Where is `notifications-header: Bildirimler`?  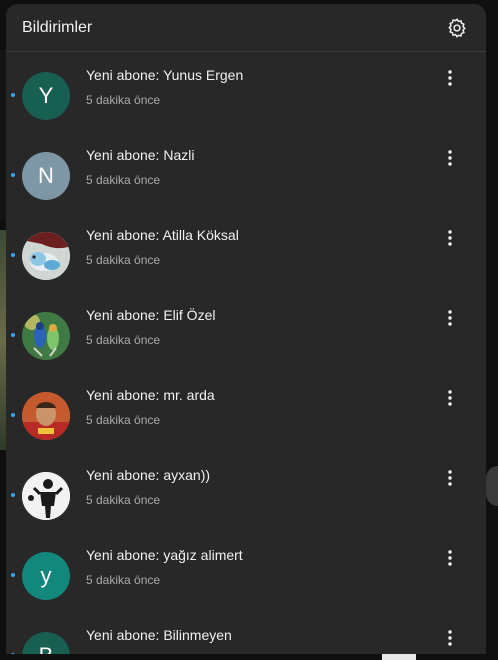
notifications-header: Bildirimler is located at coordinates (246, 28).